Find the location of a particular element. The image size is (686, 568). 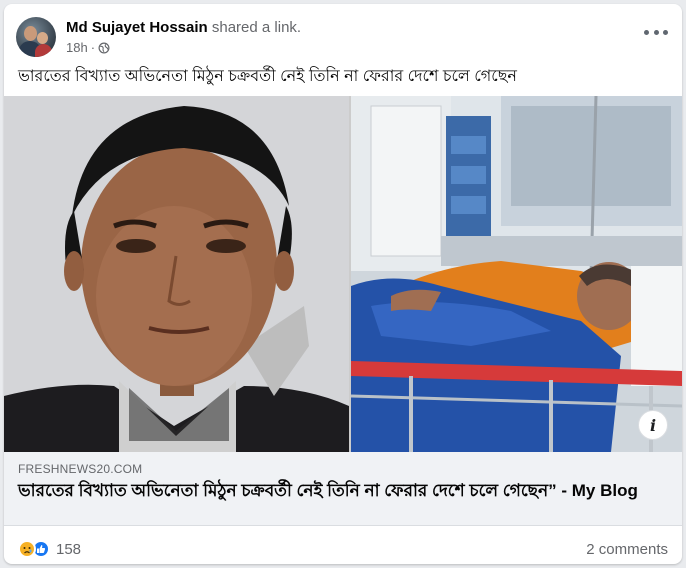

author-avatar is located at coordinates (36, 37).